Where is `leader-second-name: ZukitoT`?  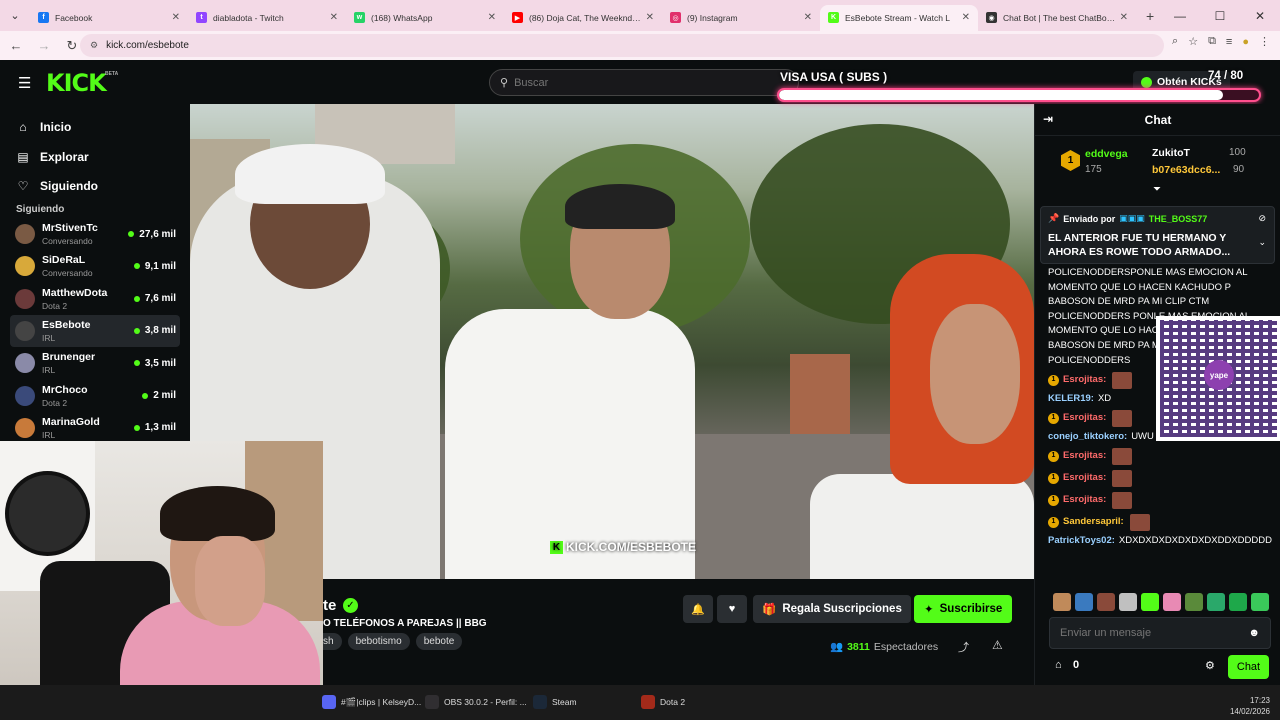
leader-second-name: ZukitoT is located at coordinates (1171, 153).